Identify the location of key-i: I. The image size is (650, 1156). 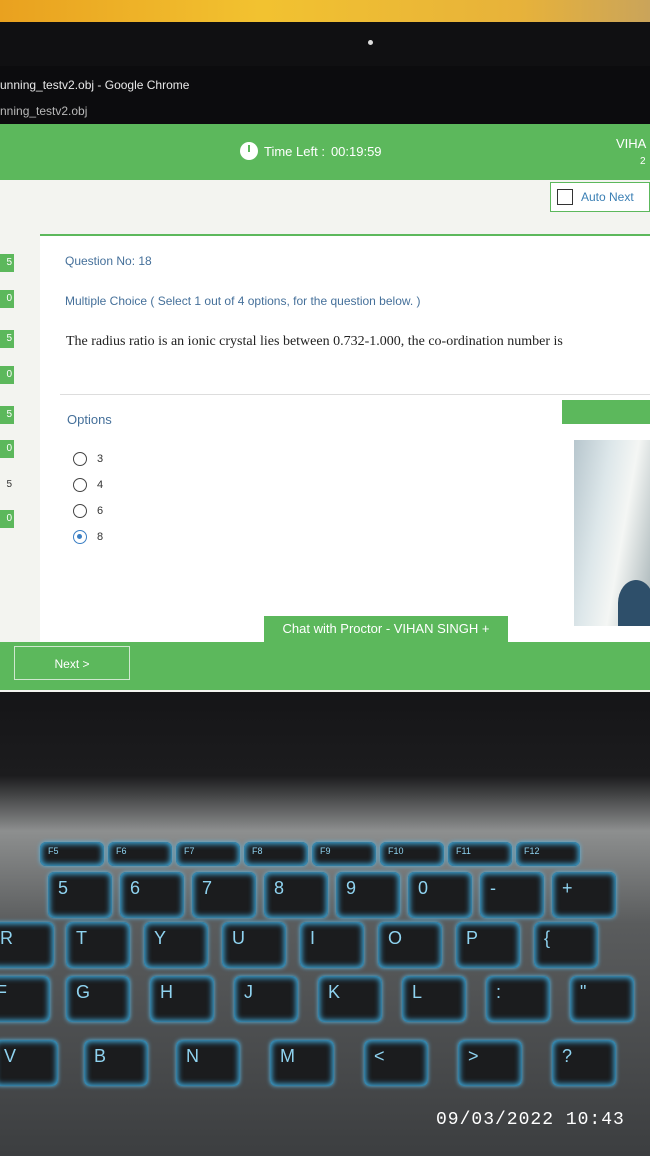
(332, 945).